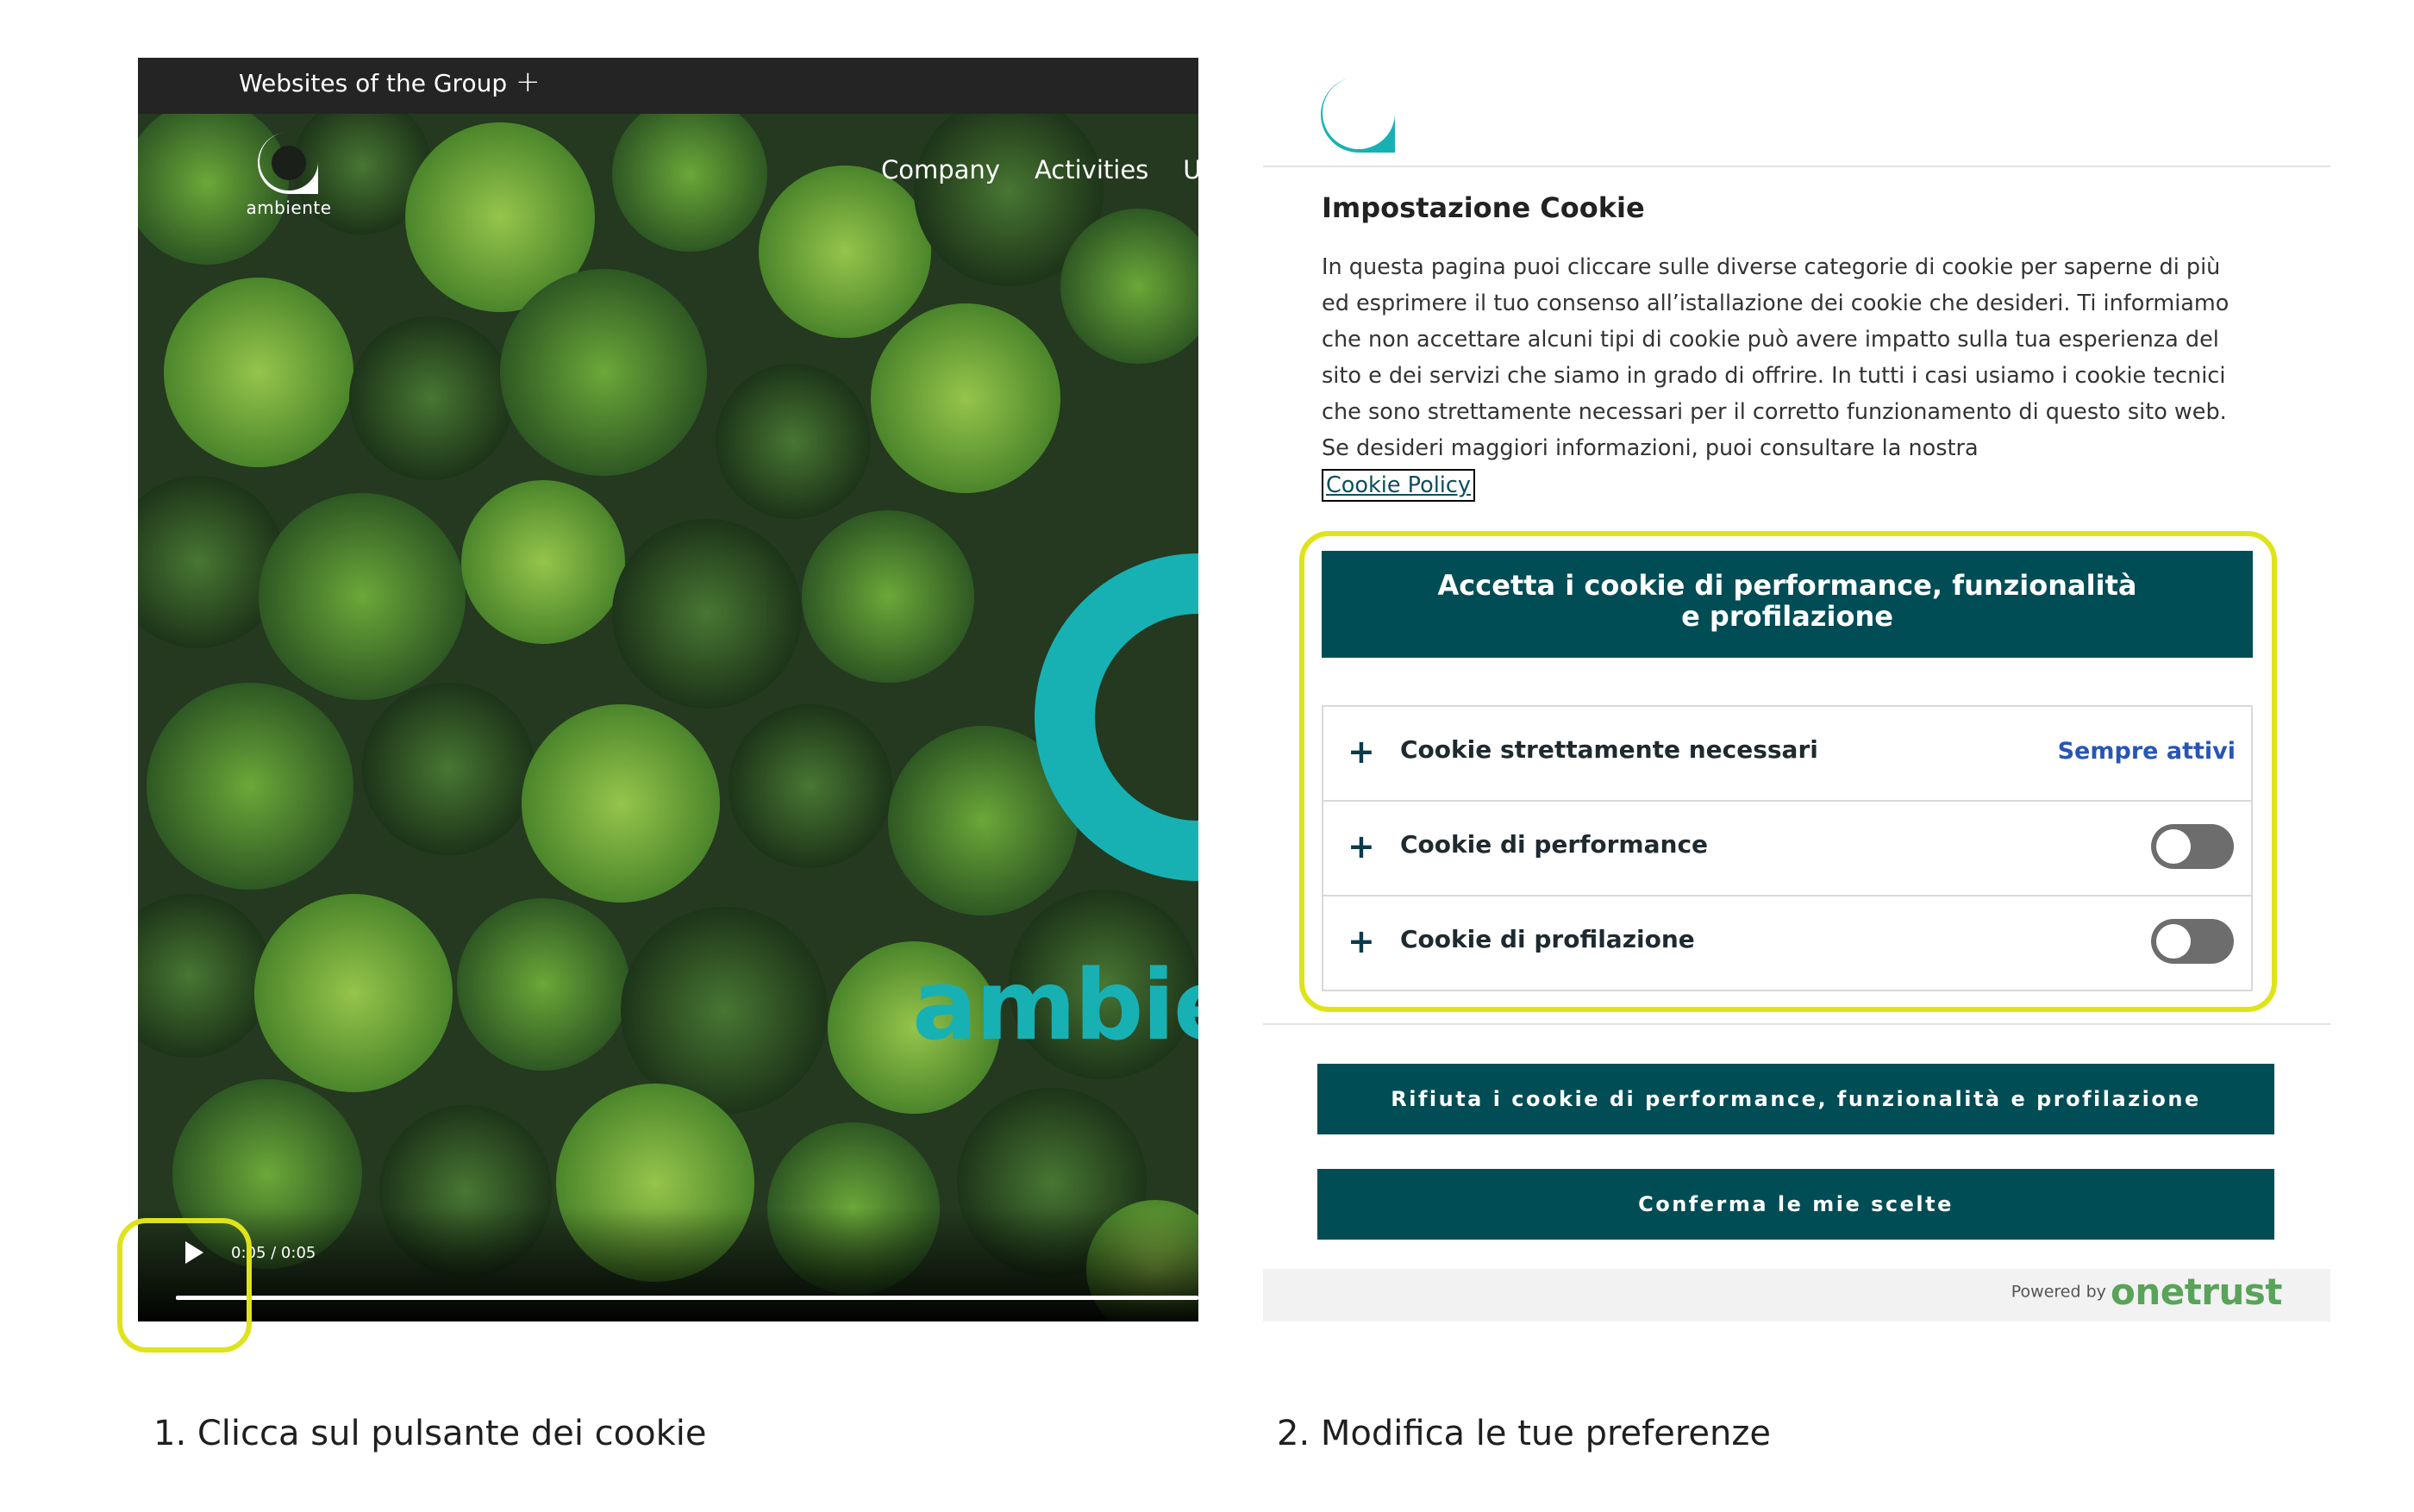 The image size is (2414, 1512). Describe the element at coordinates (1055, 1006) in the screenshot. I see `hero-brand-word: ambien` at that location.